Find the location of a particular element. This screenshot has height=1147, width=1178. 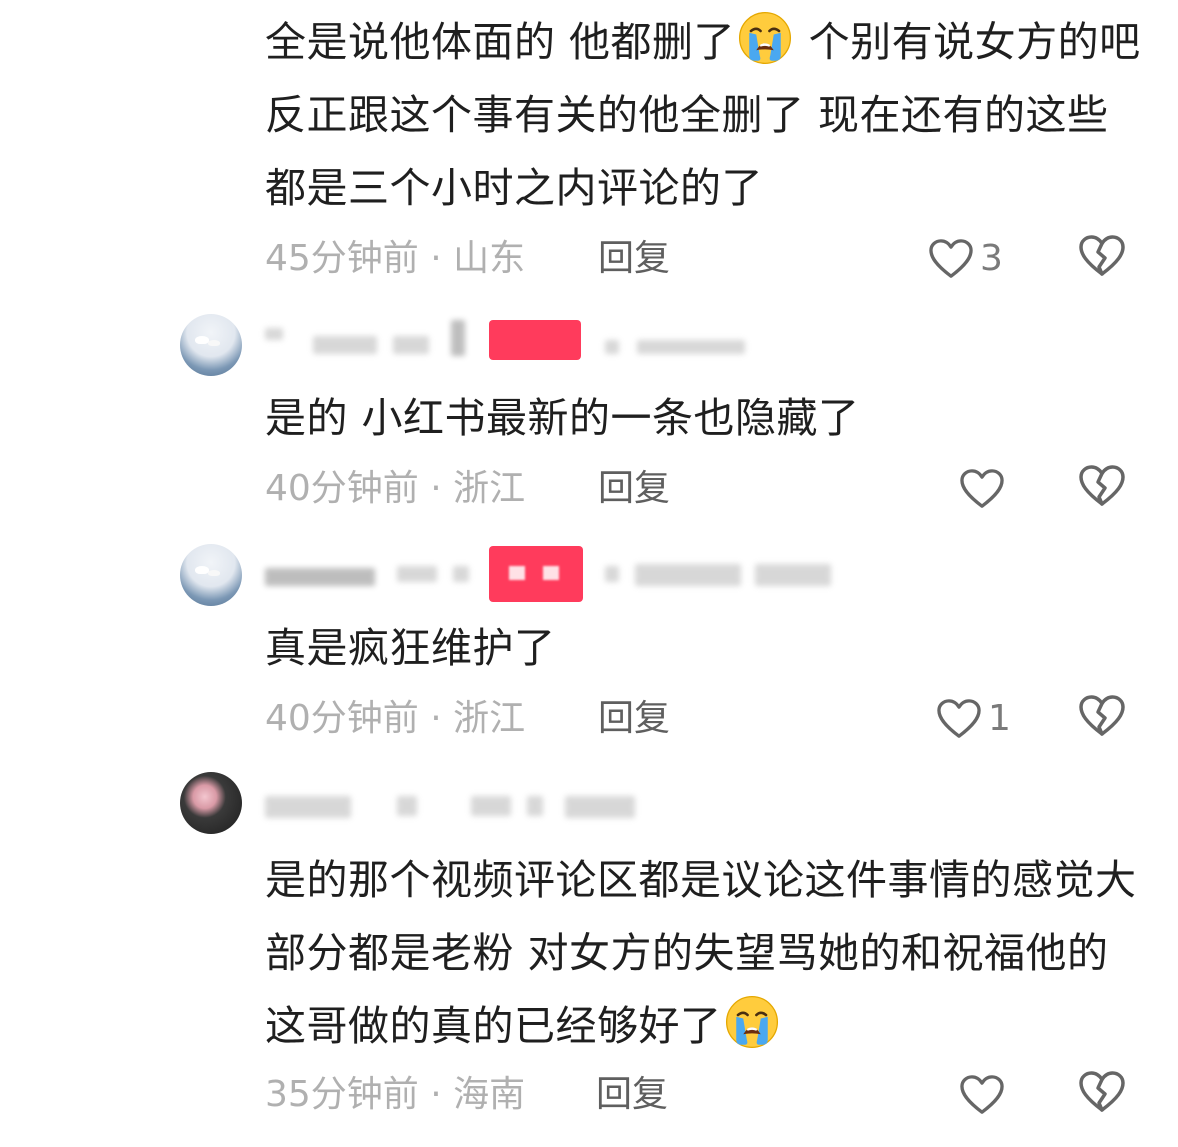

comment-location: 山东 is located at coordinates (489, 258).